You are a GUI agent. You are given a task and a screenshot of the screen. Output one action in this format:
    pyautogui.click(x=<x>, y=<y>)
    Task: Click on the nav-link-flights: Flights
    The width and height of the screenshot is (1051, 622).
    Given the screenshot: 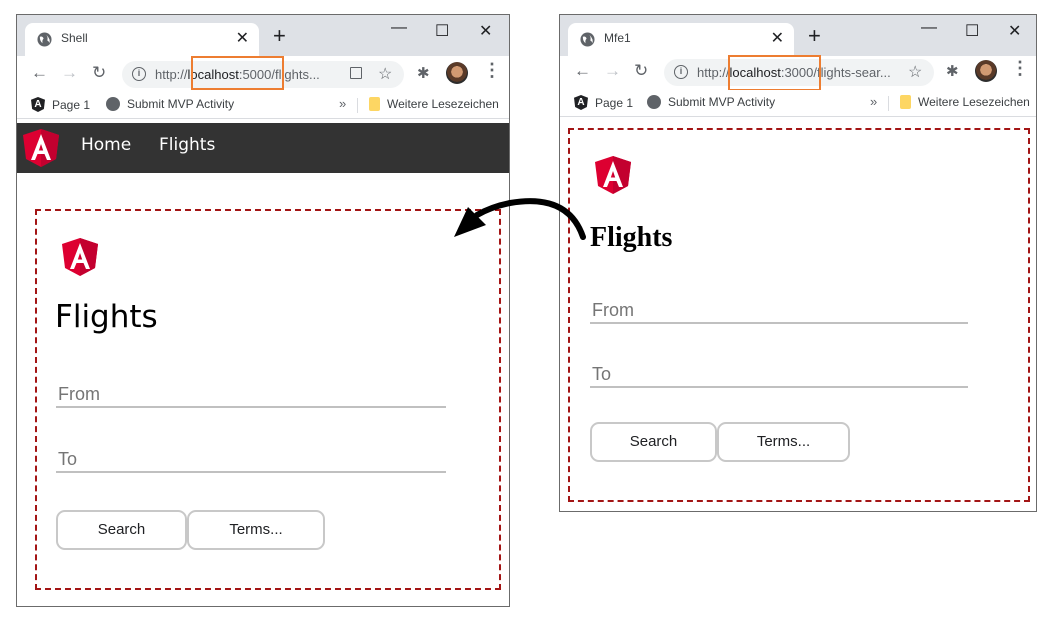 What is the action you would take?
    pyautogui.click(x=187, y=145)
    